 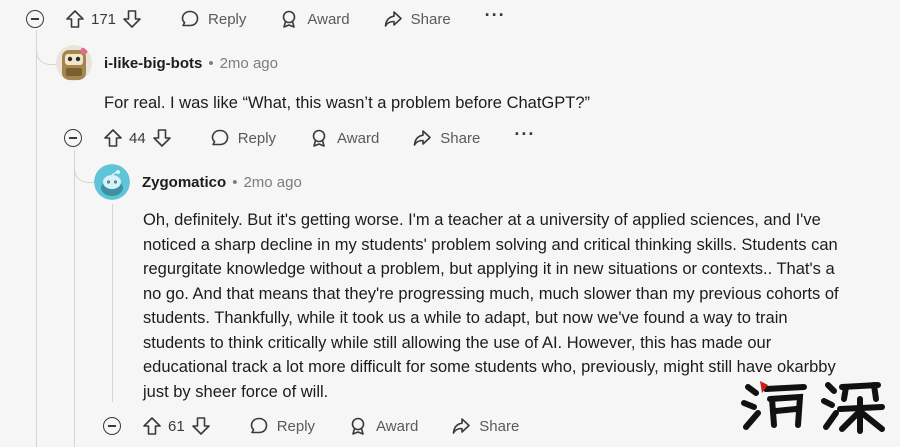 I want to click on vote-count: 61, so click(x=176, y=426).